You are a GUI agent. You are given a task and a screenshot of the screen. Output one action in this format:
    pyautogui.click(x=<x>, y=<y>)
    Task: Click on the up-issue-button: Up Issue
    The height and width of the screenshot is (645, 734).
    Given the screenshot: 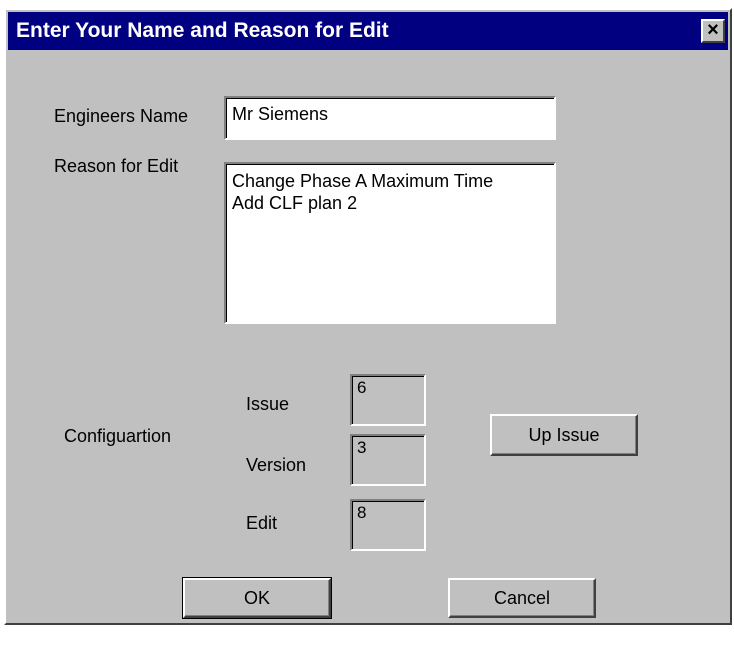 What is the action you would take?
    pyautogui.click(x=564, y=435)
    